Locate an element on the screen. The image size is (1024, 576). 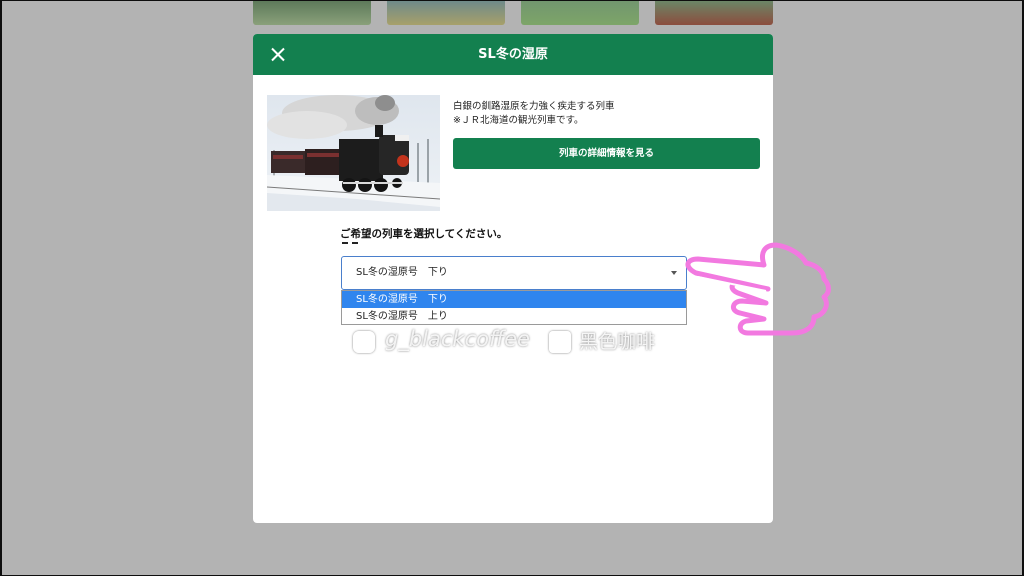
pointing-hand-icon is located at coordinates (758, 289).